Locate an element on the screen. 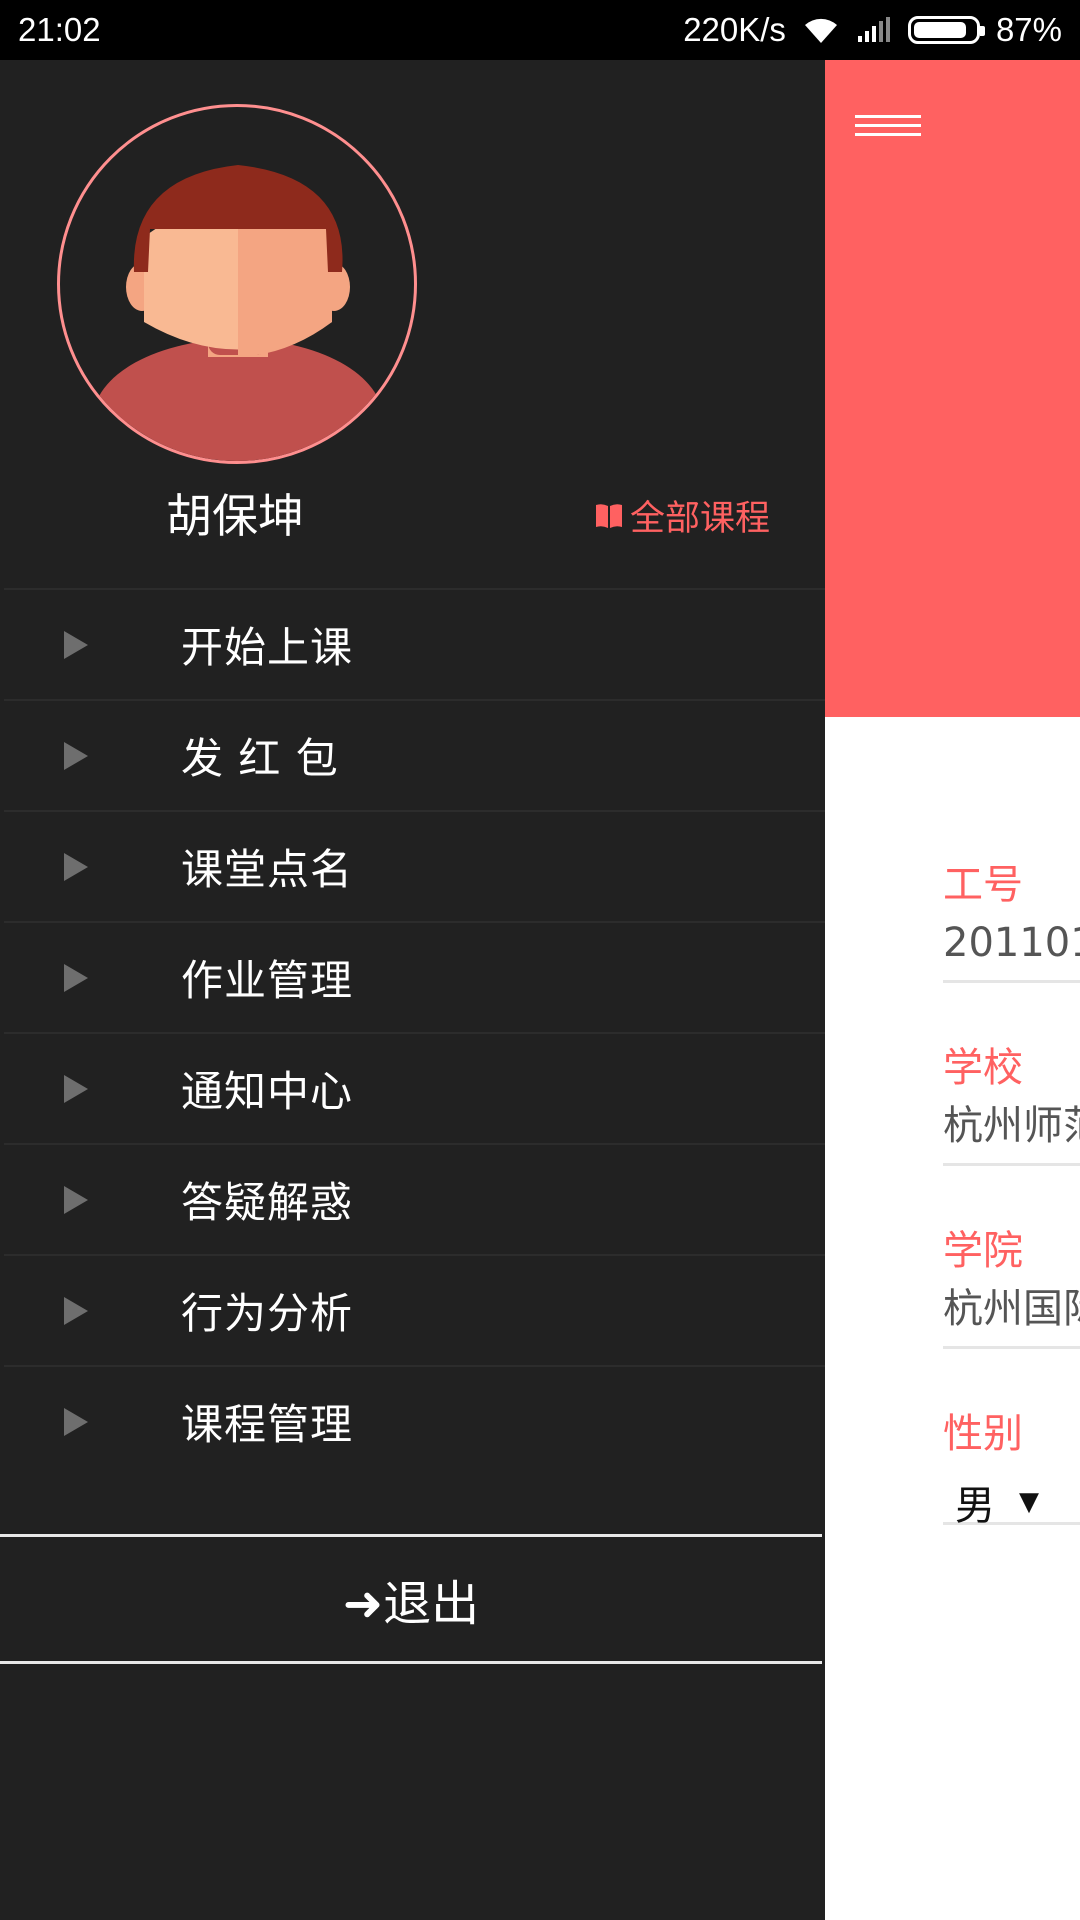  battery-icon is located at coordinates (946, 30).